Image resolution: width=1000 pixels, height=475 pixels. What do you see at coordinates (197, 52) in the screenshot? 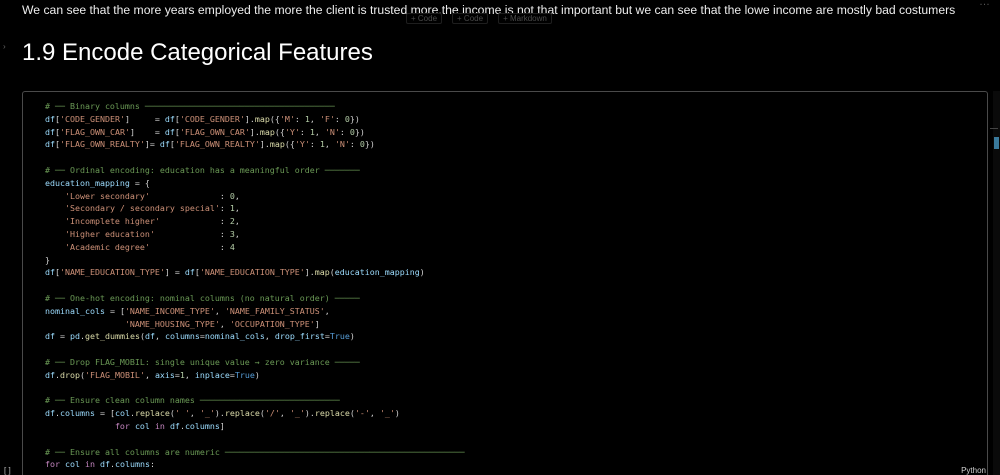
I see `section-heading: 1.9 Encode Categorical Features` at bounding box center [197, 52].